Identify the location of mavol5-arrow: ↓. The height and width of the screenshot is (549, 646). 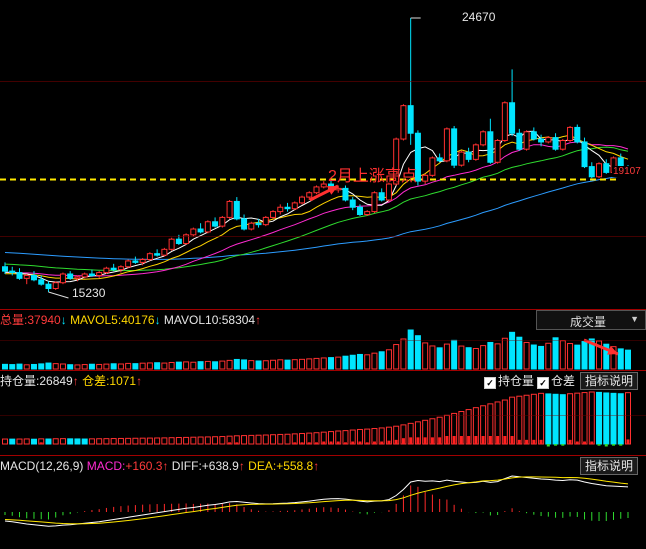
(157, 320).